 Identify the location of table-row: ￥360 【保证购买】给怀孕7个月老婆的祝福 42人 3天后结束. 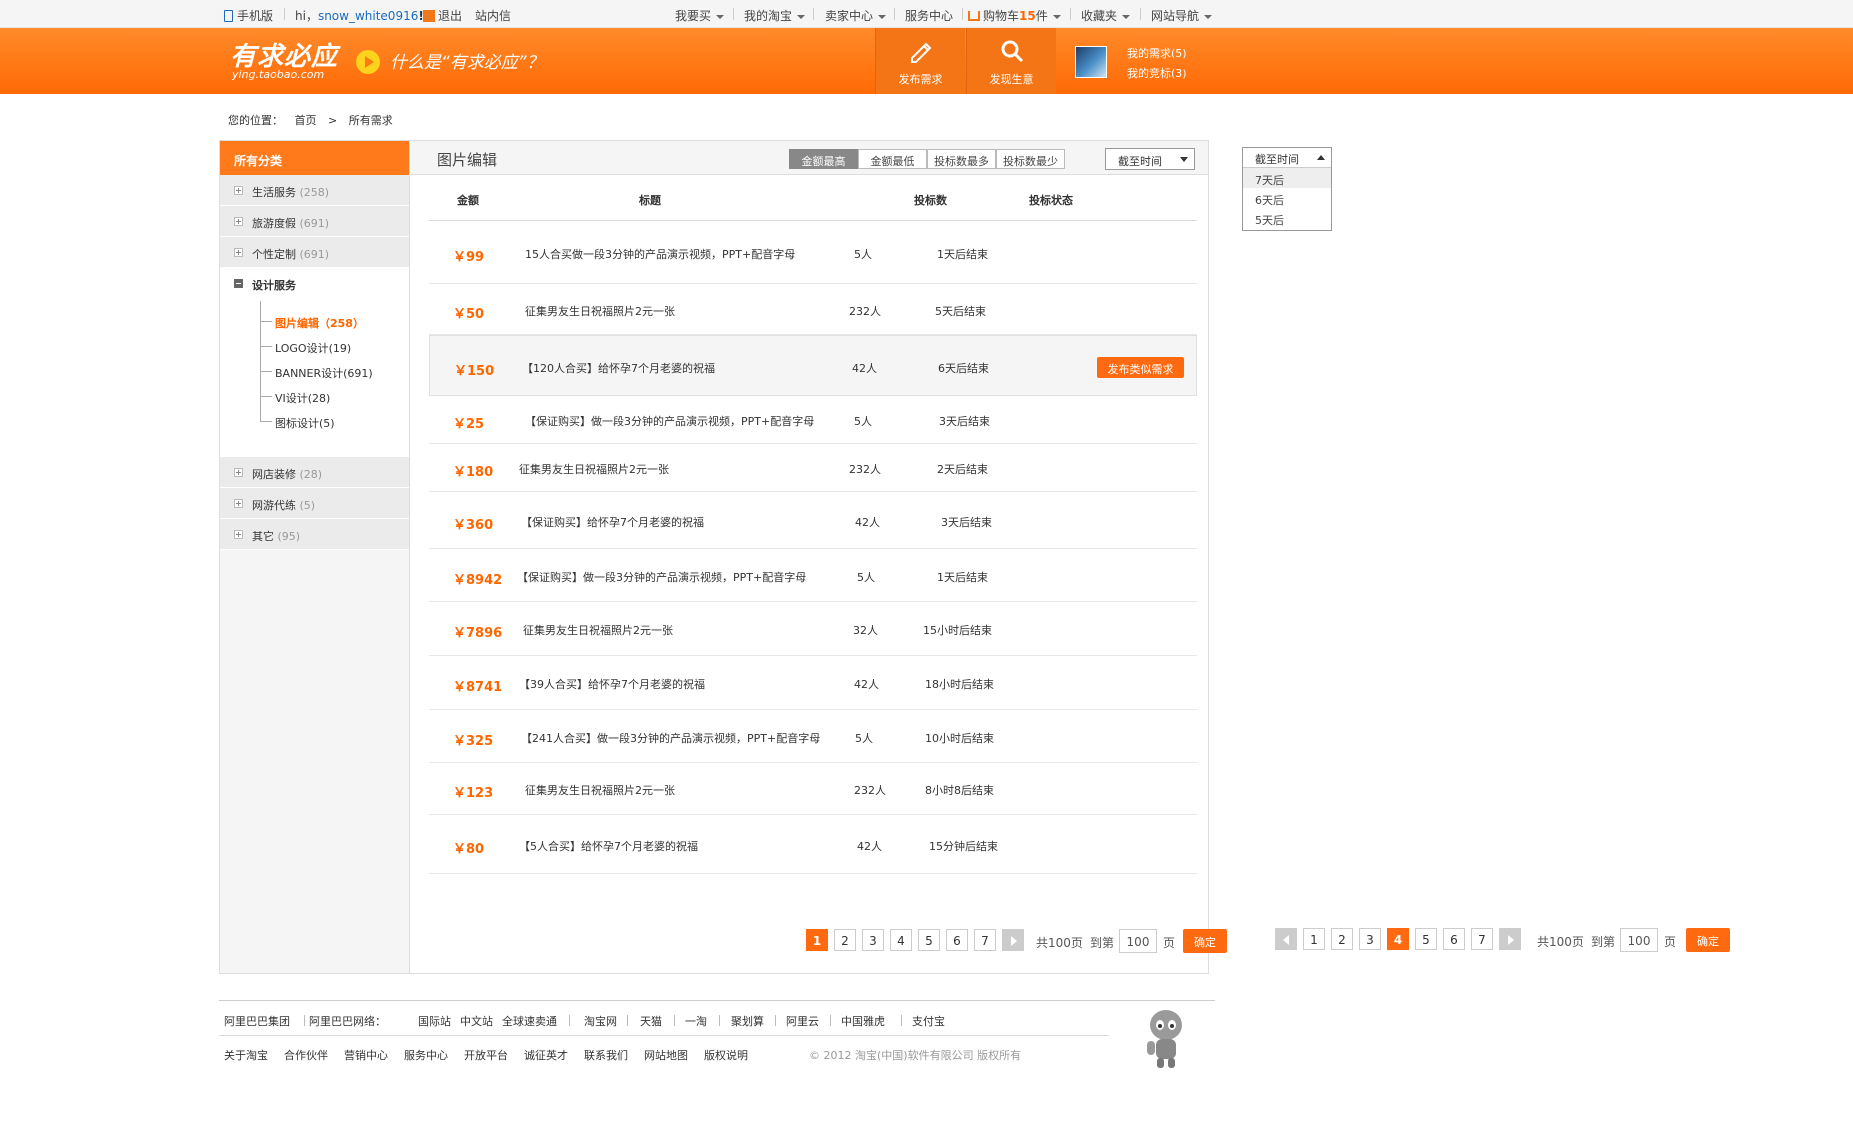
(813, 520).